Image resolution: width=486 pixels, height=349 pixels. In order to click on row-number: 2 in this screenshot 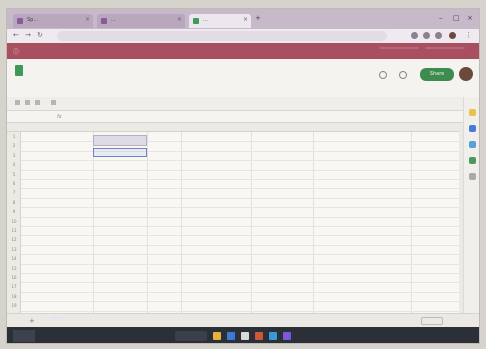, I will do `click(14, 145)`.